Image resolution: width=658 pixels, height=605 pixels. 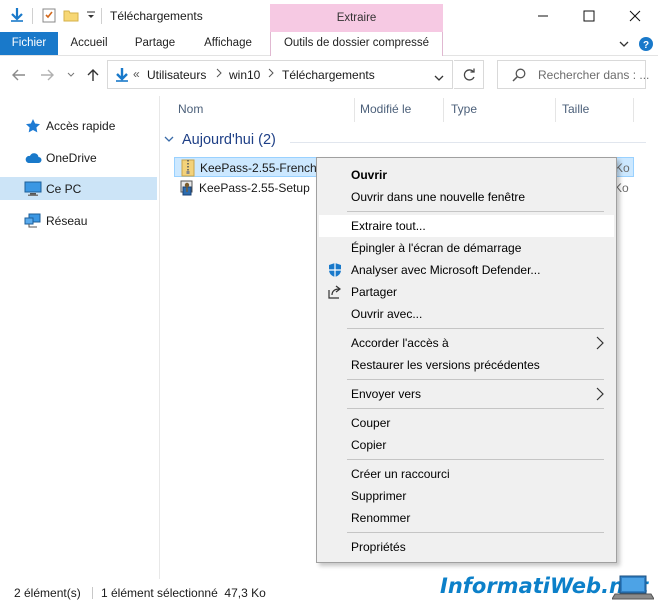 What do you see at coordinates (33, 126) in the screenshot?
I see `star-icon` at bounding box center [33, 126].